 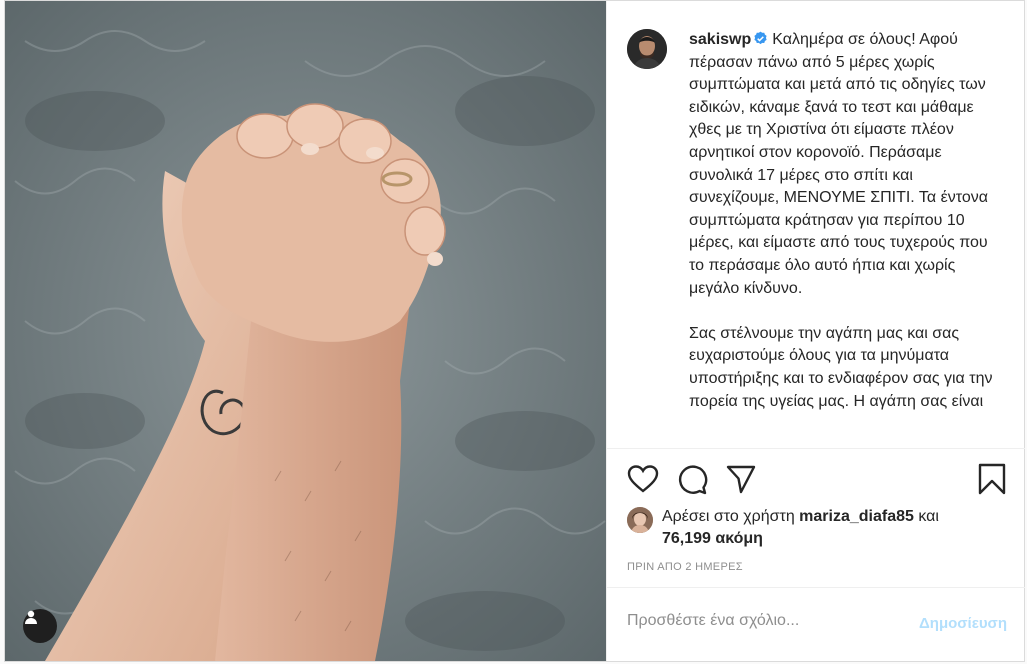 I want to click on tagged-users-button, so click(x=40, y=626).